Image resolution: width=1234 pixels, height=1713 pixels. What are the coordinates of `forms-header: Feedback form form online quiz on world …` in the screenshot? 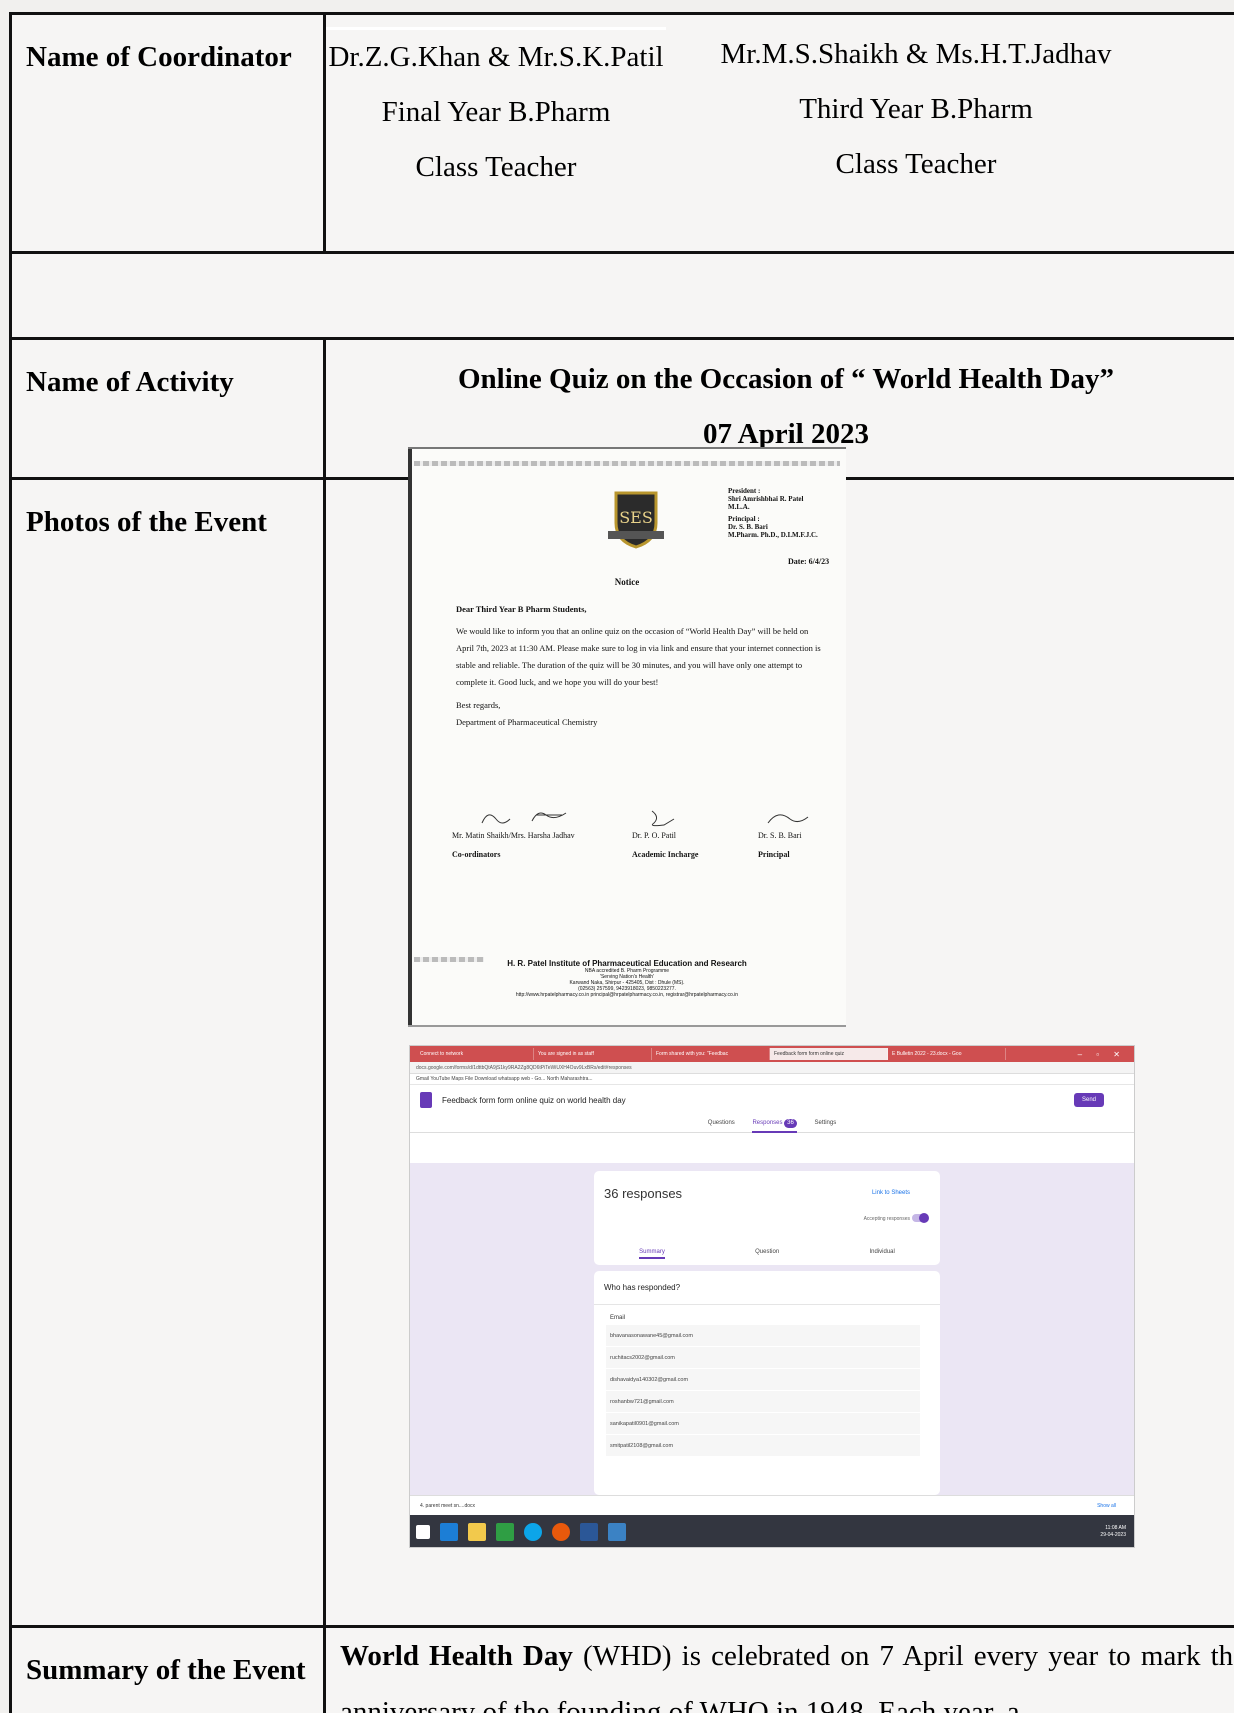 It's located at (772, 1100).